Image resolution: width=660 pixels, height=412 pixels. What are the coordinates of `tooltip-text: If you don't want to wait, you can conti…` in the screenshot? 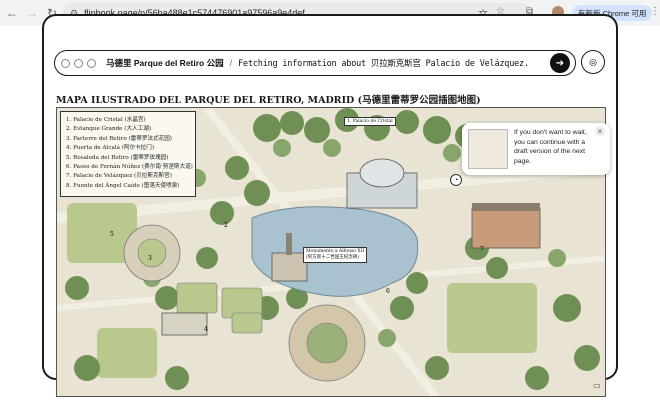 It's located at (550, 147).